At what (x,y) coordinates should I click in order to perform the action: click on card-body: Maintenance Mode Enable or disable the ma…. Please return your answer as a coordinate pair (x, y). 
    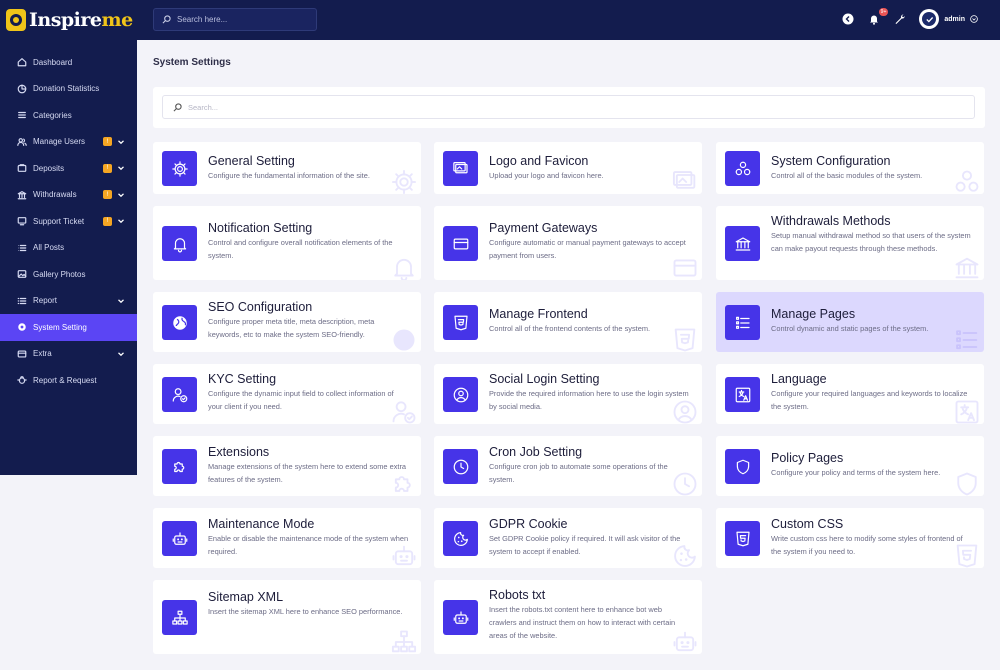
    Looking at the image, I should click on (308, 537).